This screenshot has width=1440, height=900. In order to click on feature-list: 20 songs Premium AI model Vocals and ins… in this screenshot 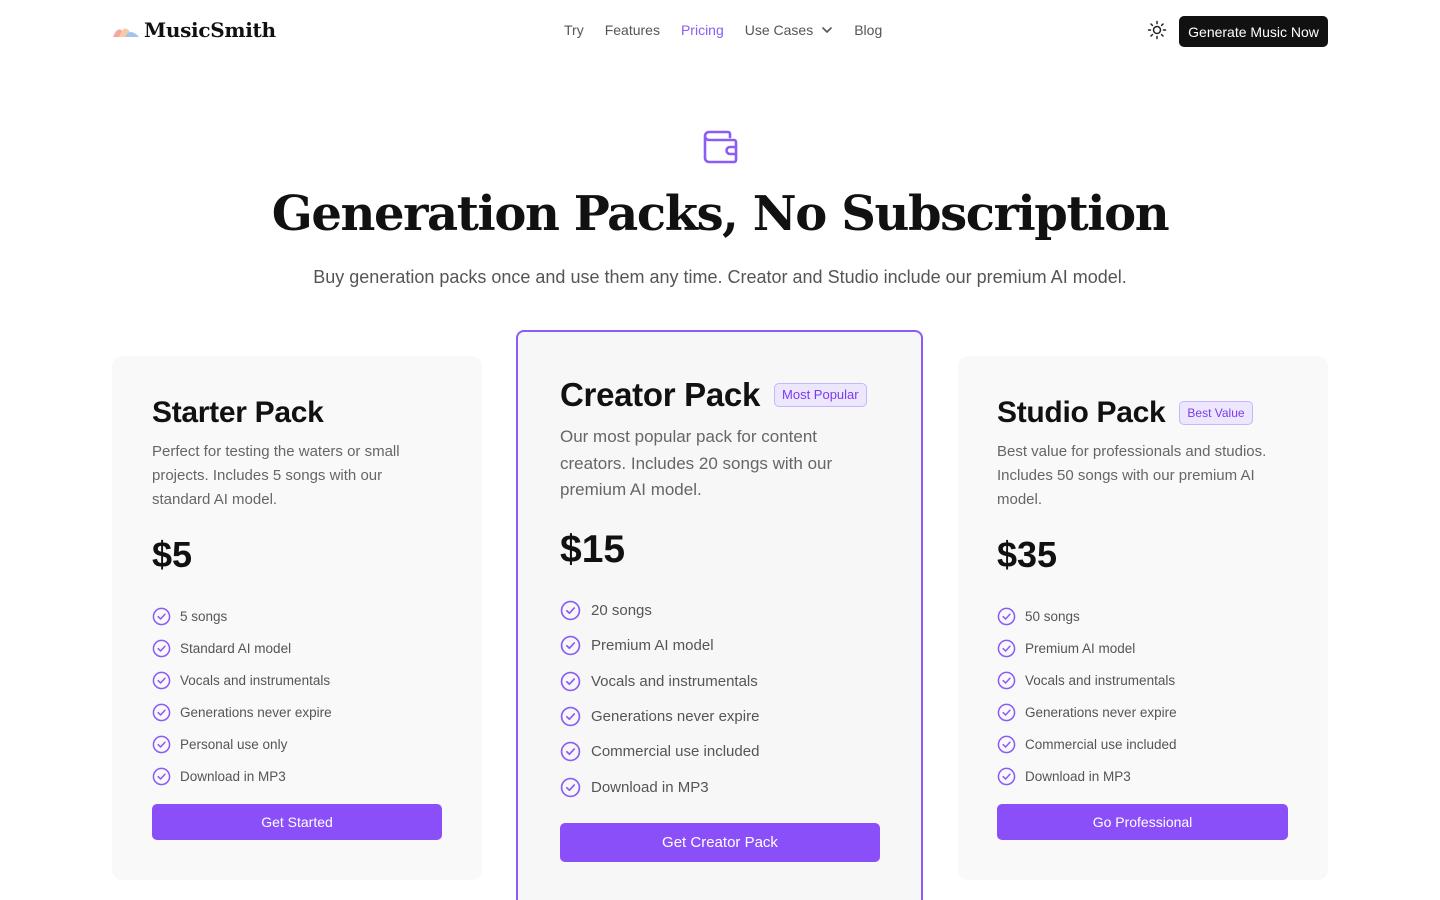, I will do `click(659, 699)`.